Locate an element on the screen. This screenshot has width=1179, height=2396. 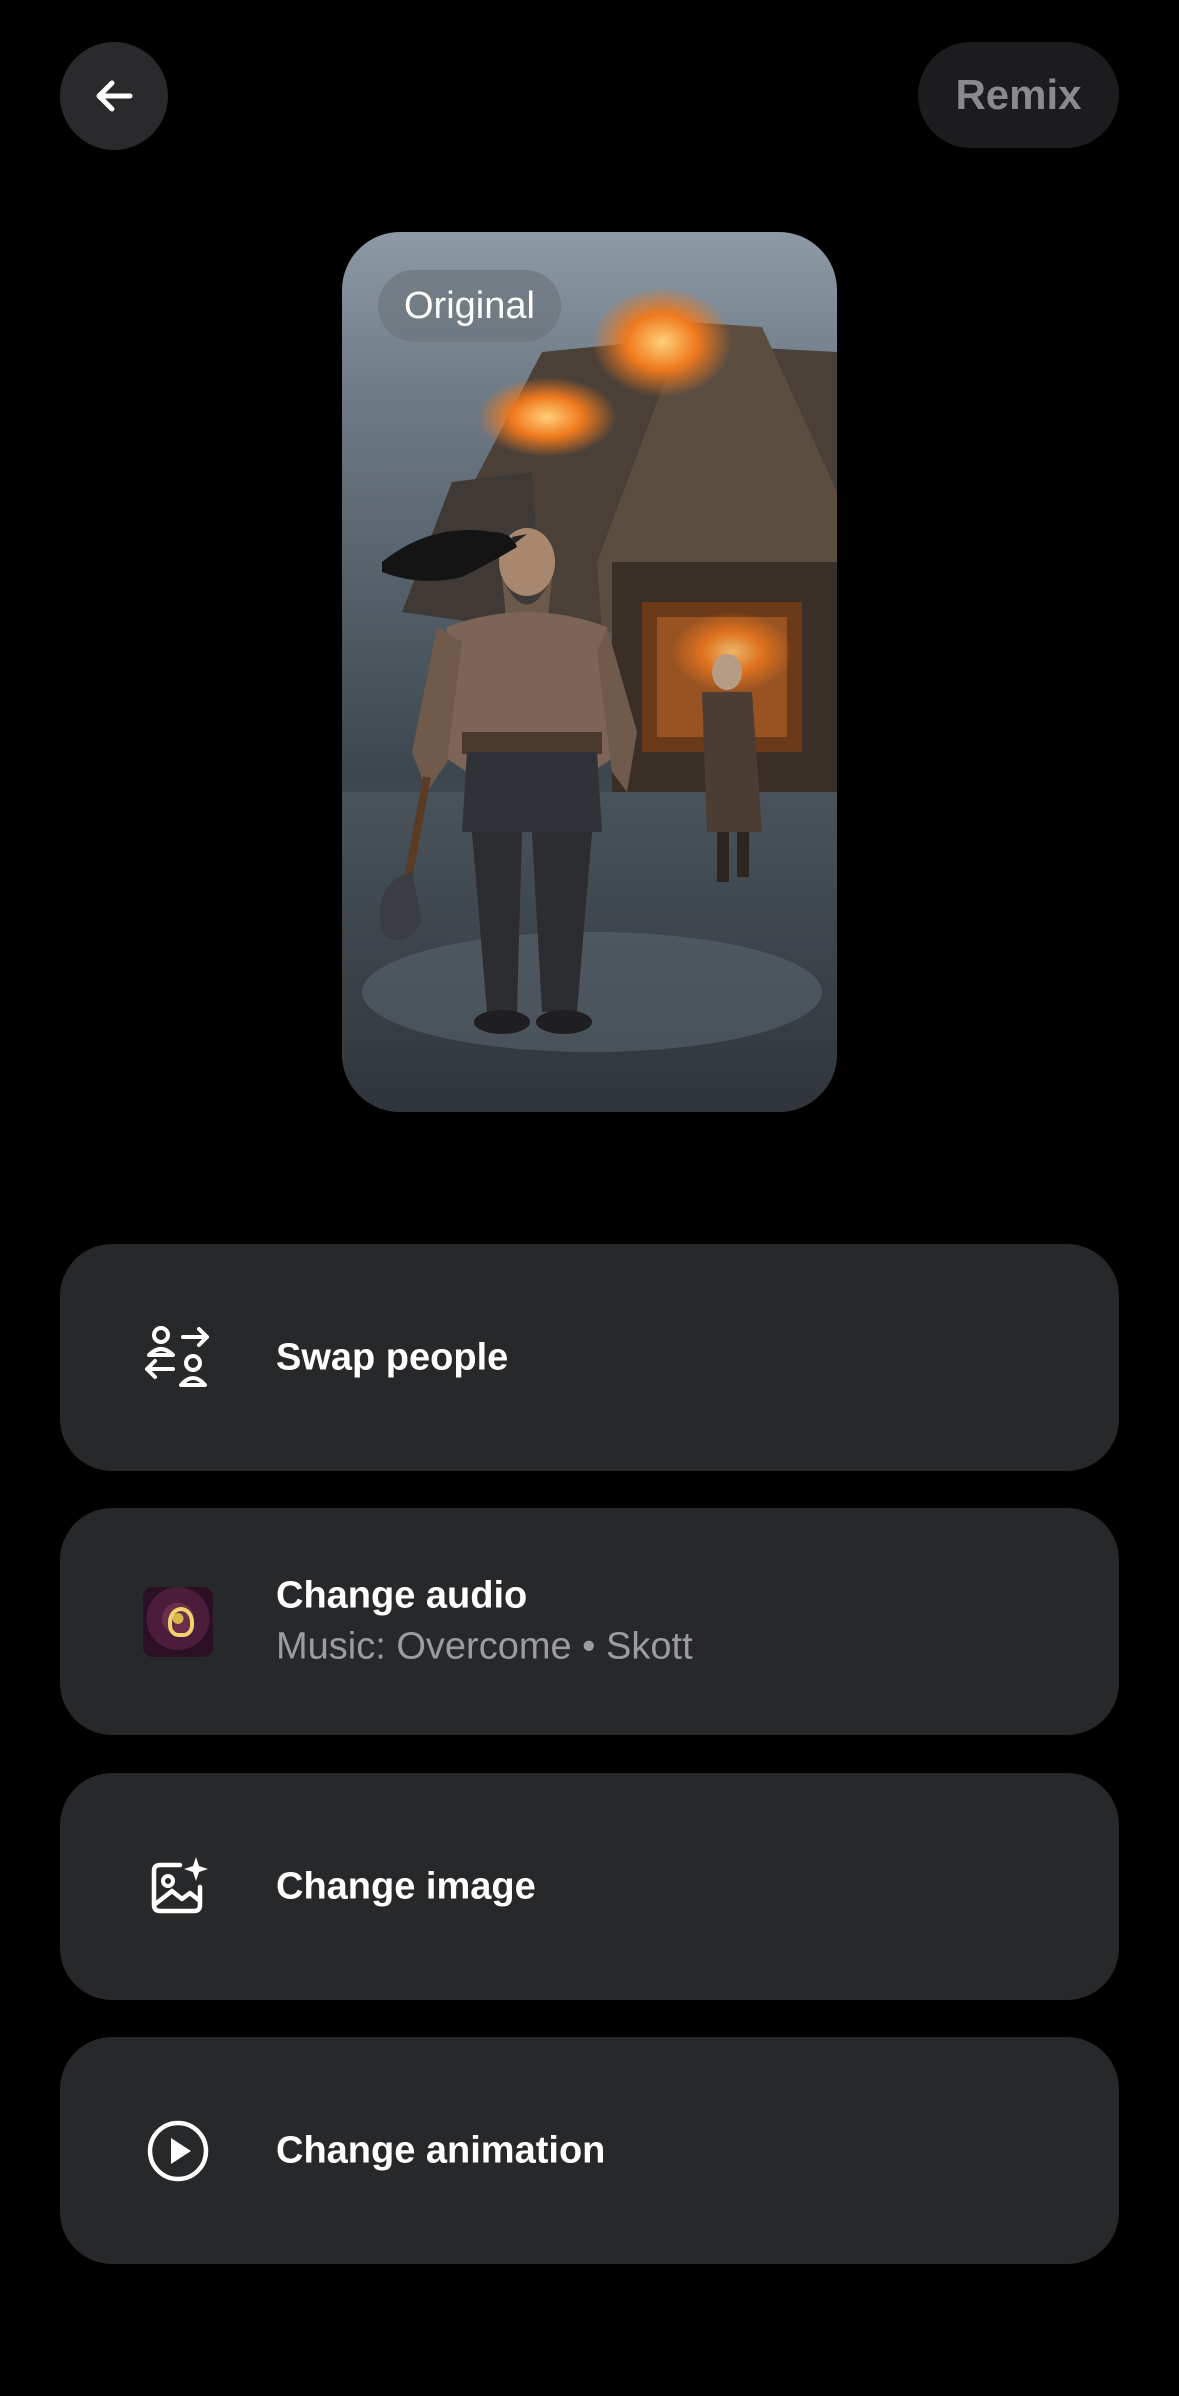
back-button is located at coordinates (114, 96).